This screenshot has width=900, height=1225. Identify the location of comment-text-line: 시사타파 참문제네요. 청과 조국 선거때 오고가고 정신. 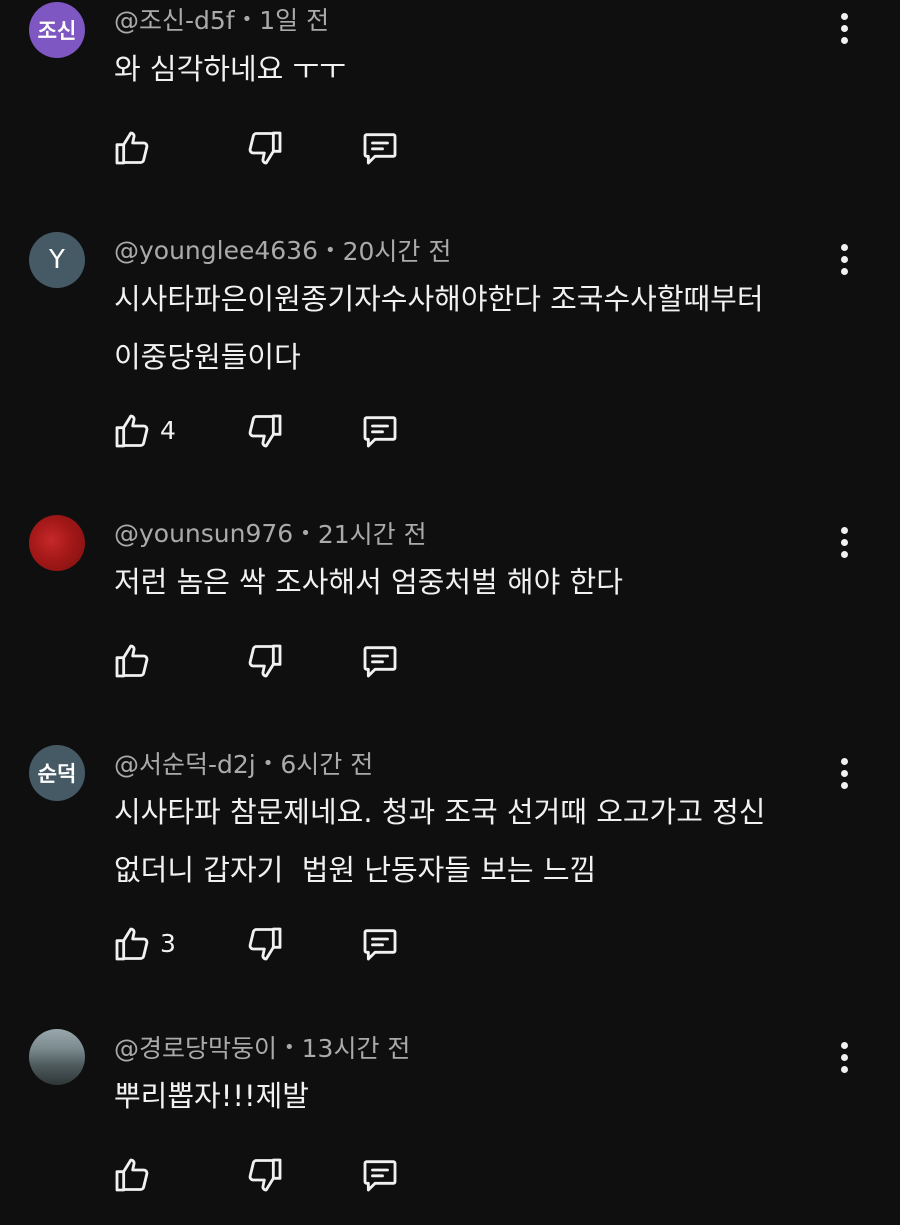
(440, 812).